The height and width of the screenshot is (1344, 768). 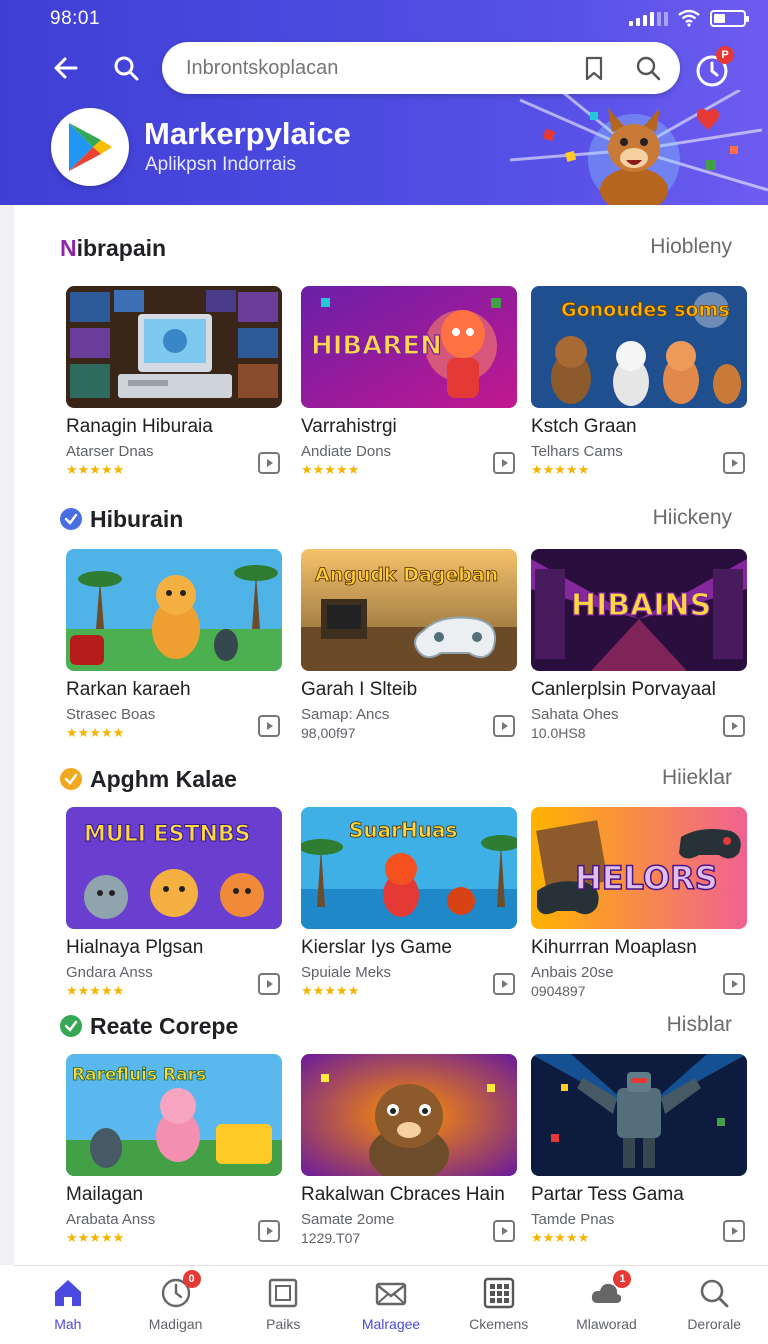 I want to click on gaming-setup-art, so click(x=174, y=347).